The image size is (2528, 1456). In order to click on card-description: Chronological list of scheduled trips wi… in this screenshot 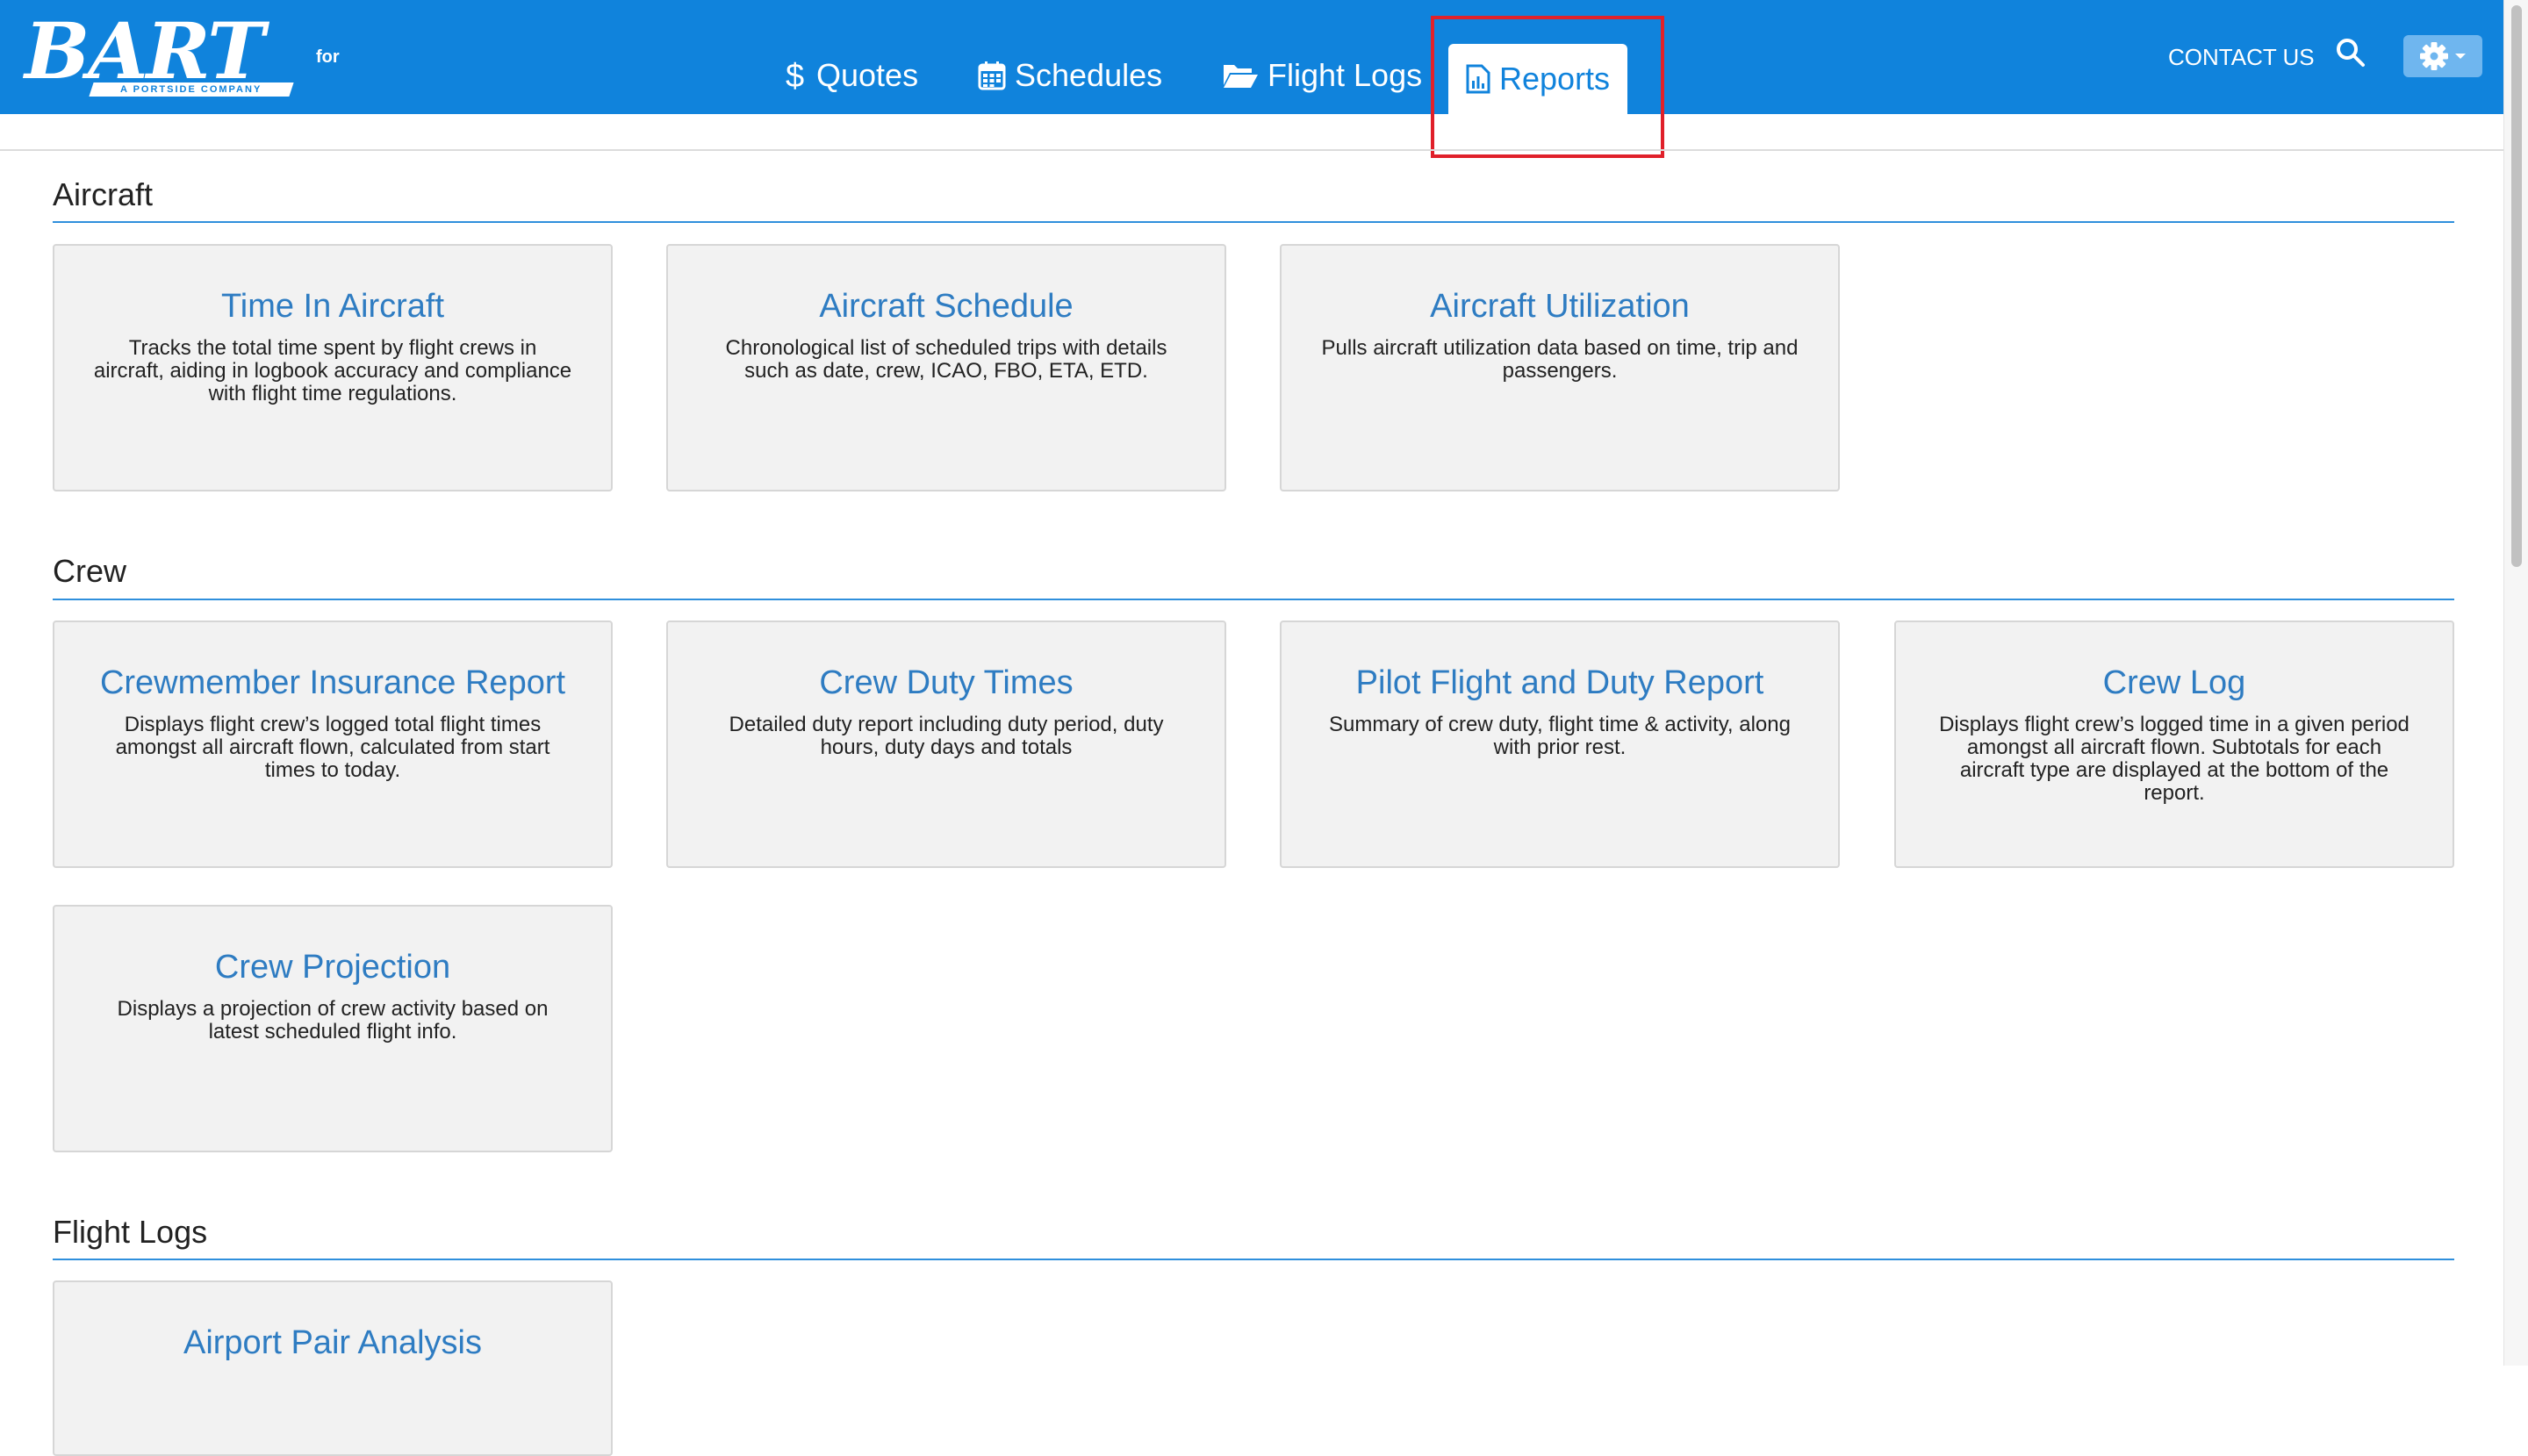, I will do `click(946, 359)`.